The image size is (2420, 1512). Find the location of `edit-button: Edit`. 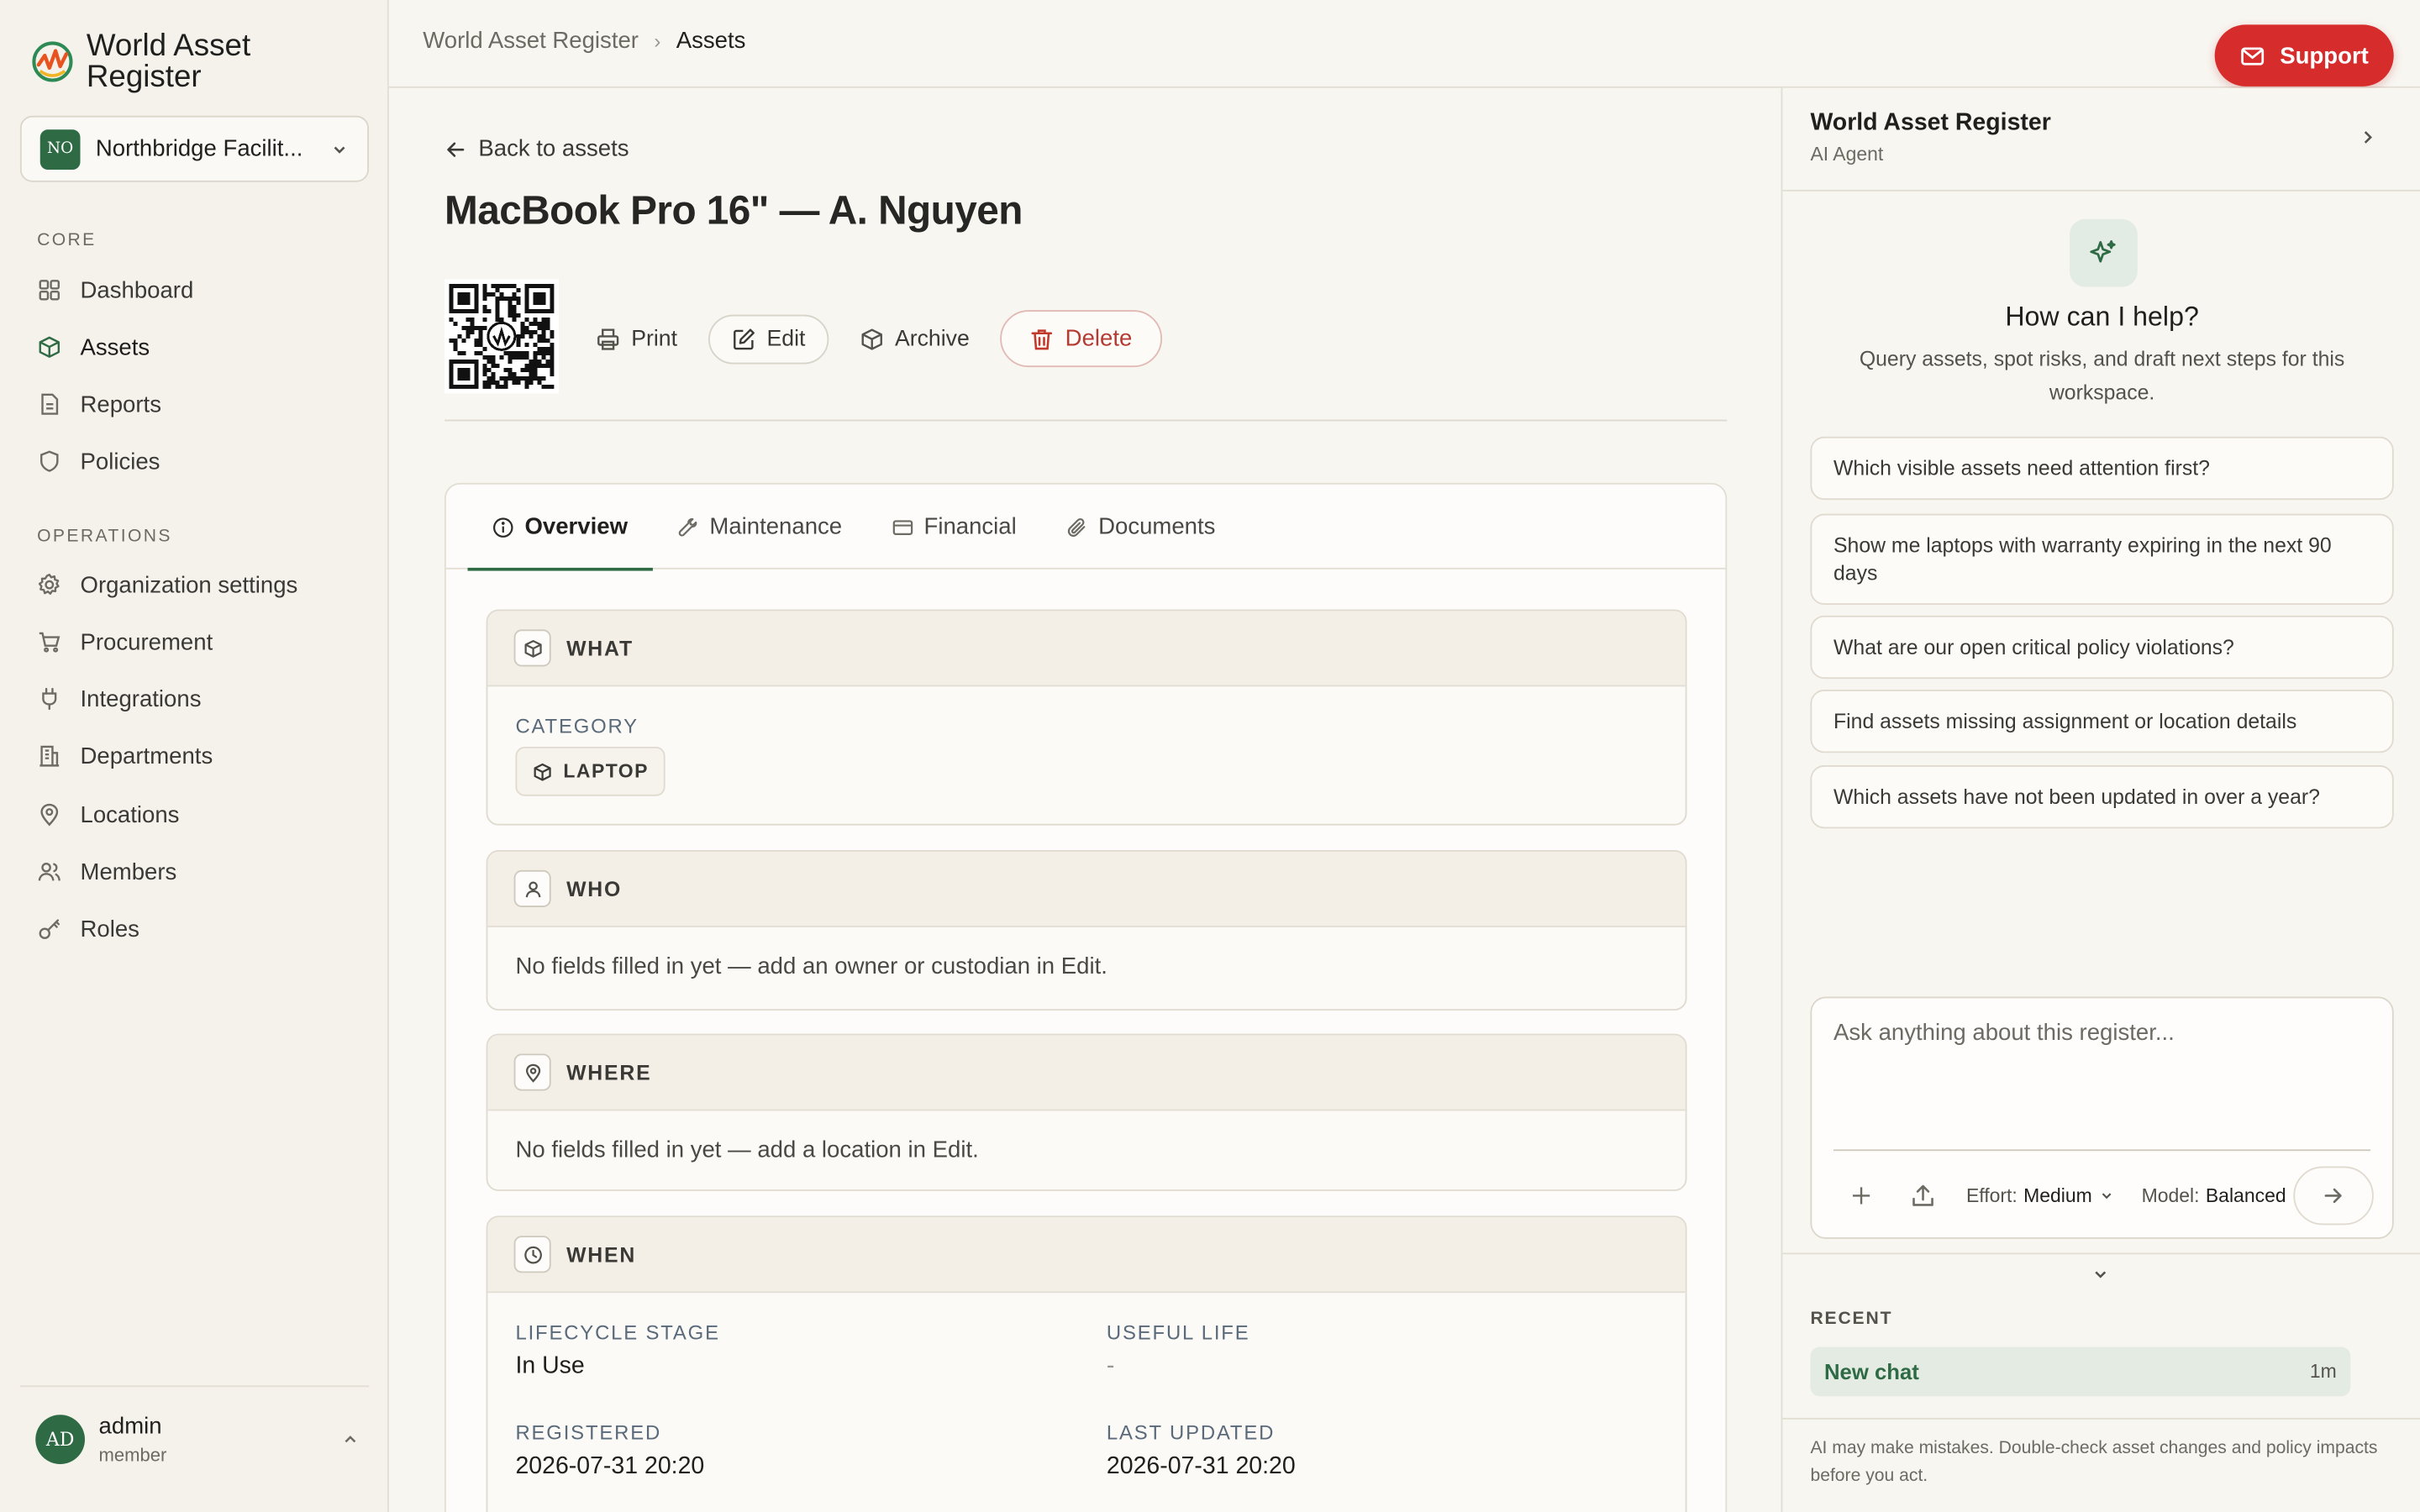

edit-button: Edit is located at coordinates (768, 338).